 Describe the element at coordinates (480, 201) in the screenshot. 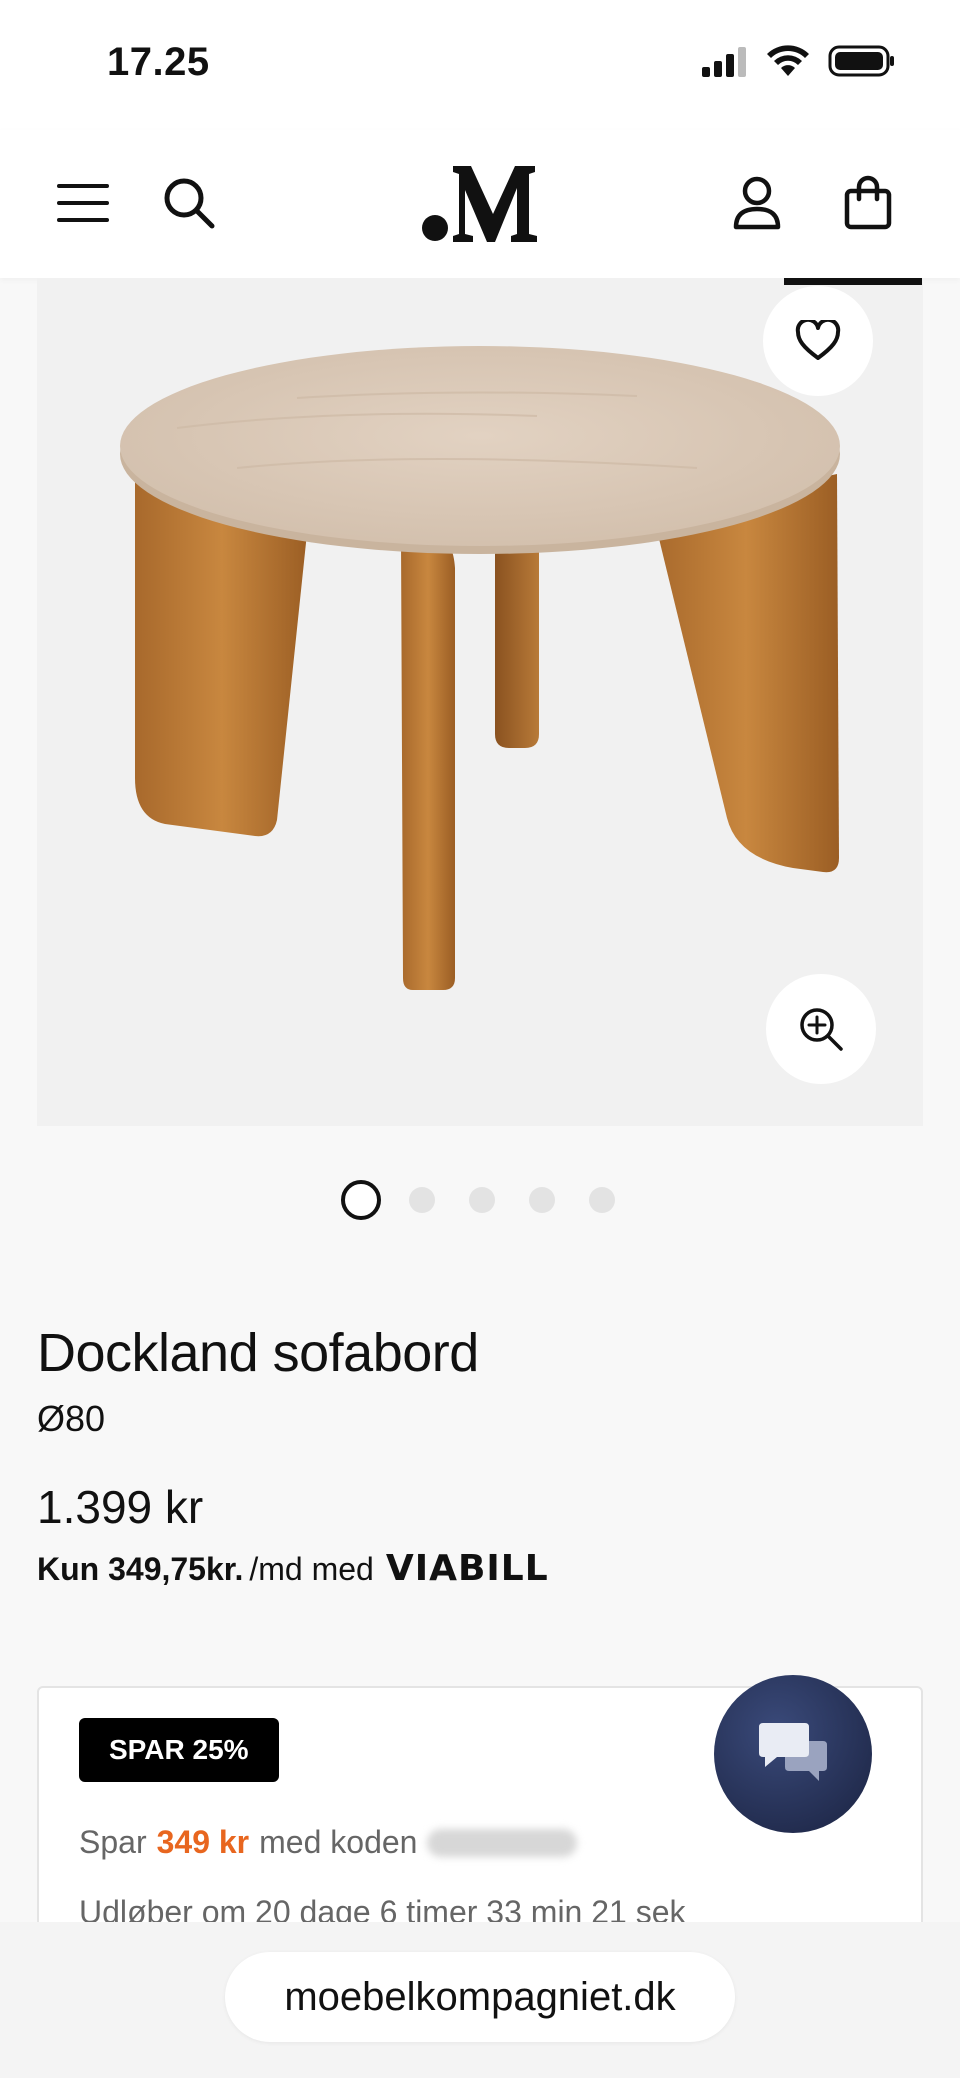

I see `site-logo` at that location.